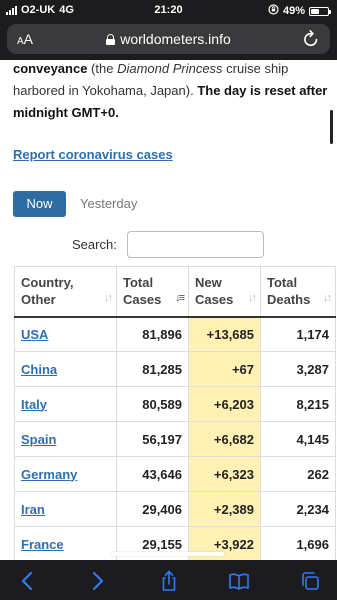  I want to click on table-row: Spain 56,197 +6,682 4,145, so click(175, 439).